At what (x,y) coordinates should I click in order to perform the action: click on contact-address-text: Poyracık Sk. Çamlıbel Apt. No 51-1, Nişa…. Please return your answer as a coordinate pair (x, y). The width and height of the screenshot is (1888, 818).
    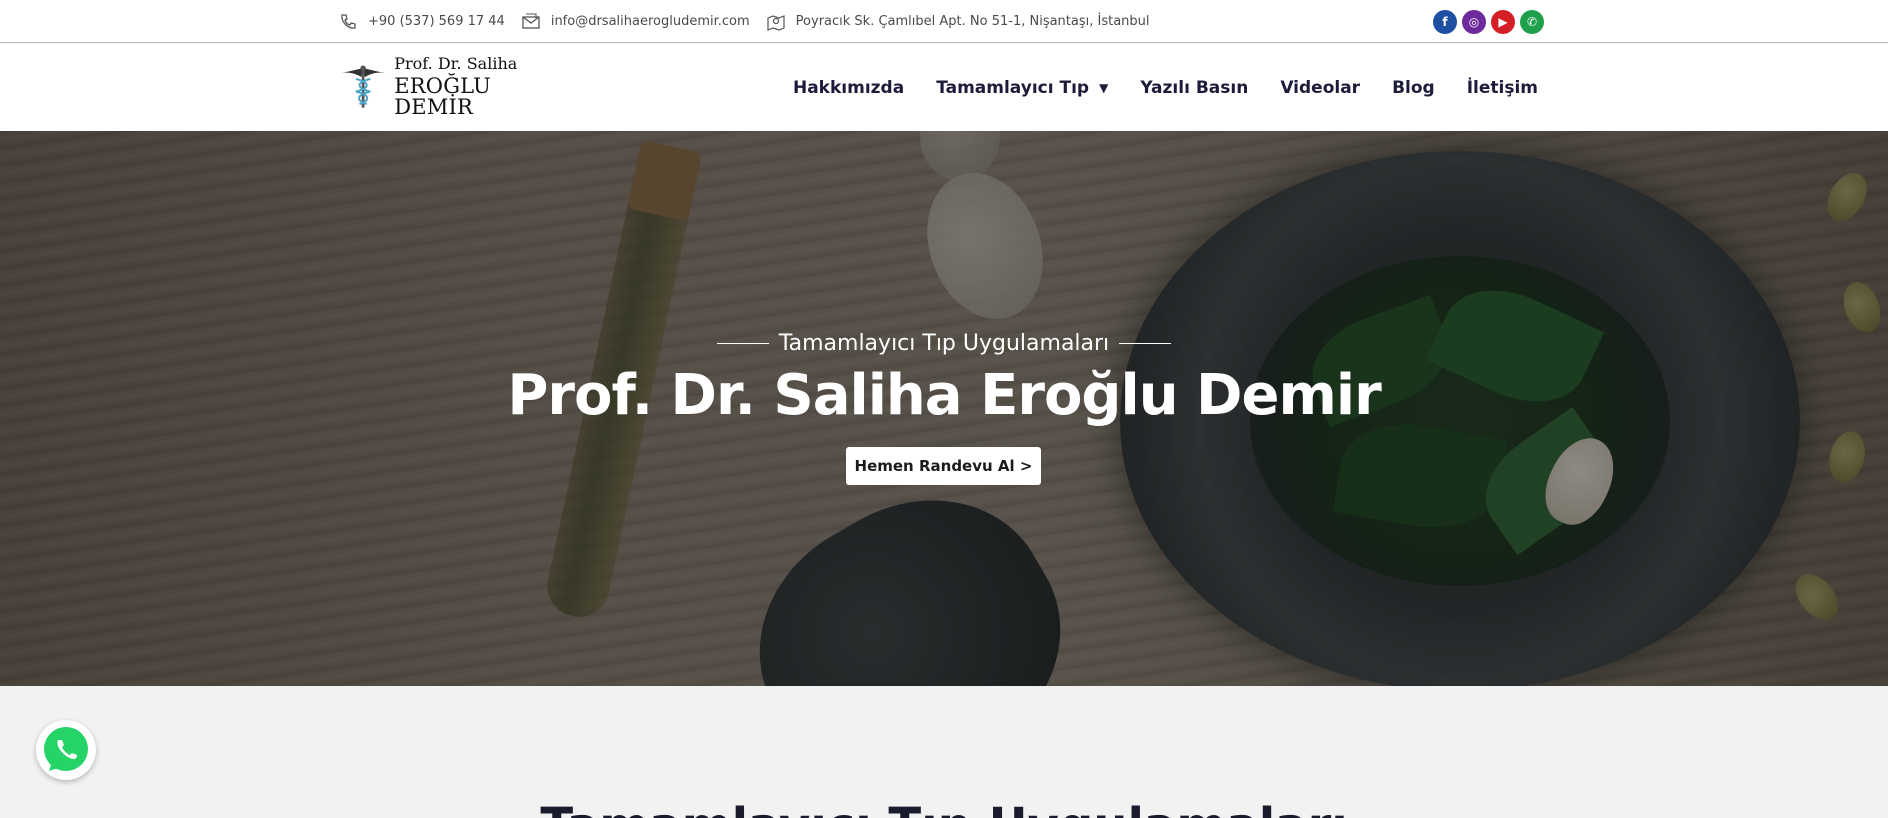
    Looking at the image, I should click on (972, 21).